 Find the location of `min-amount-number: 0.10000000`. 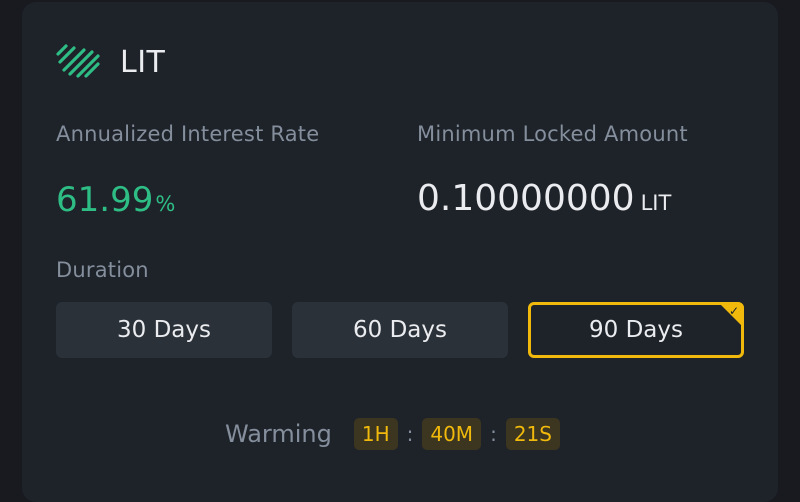

min-amount-number: 0.10000000 is located at coordinates (526, 198).